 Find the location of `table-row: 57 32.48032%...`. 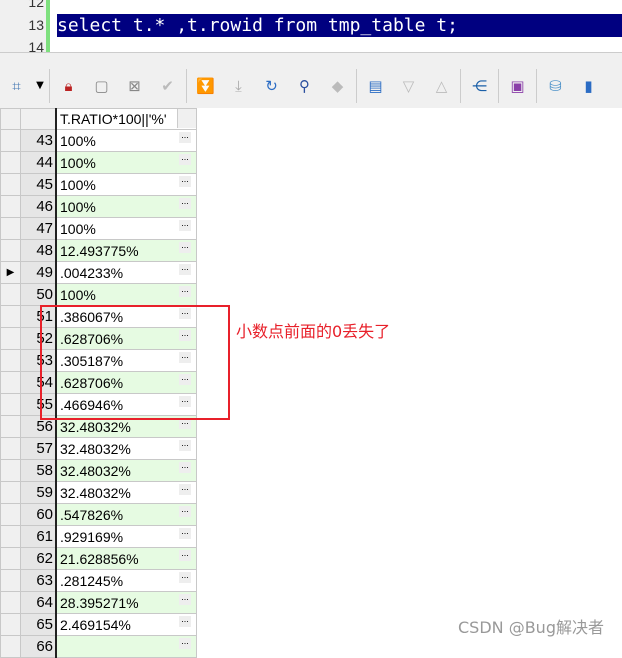

table-row: 57 32.48032%... is located at coordinates (98, 448).